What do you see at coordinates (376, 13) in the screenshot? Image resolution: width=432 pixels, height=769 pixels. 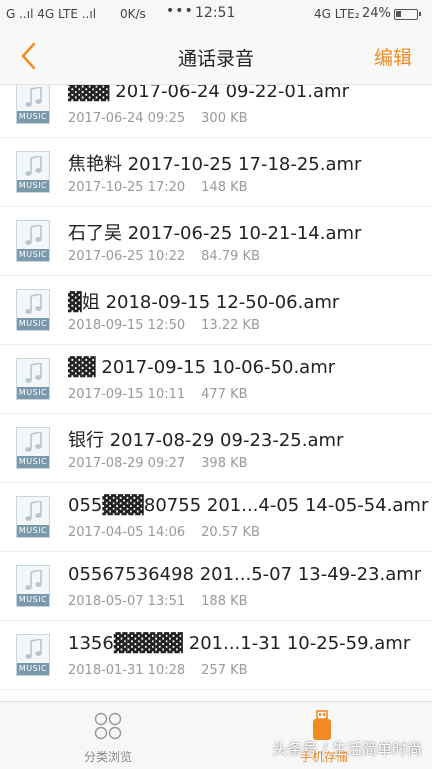 I see `battery-percent: 24%` at bounding box center [376, 13].